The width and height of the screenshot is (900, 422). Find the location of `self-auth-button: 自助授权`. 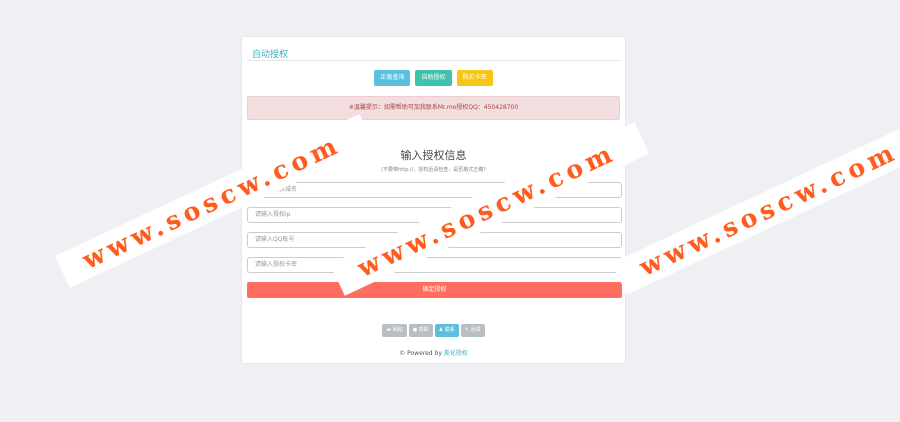

self-auth-button: 自助授权 is located at coordinates (433, 78).